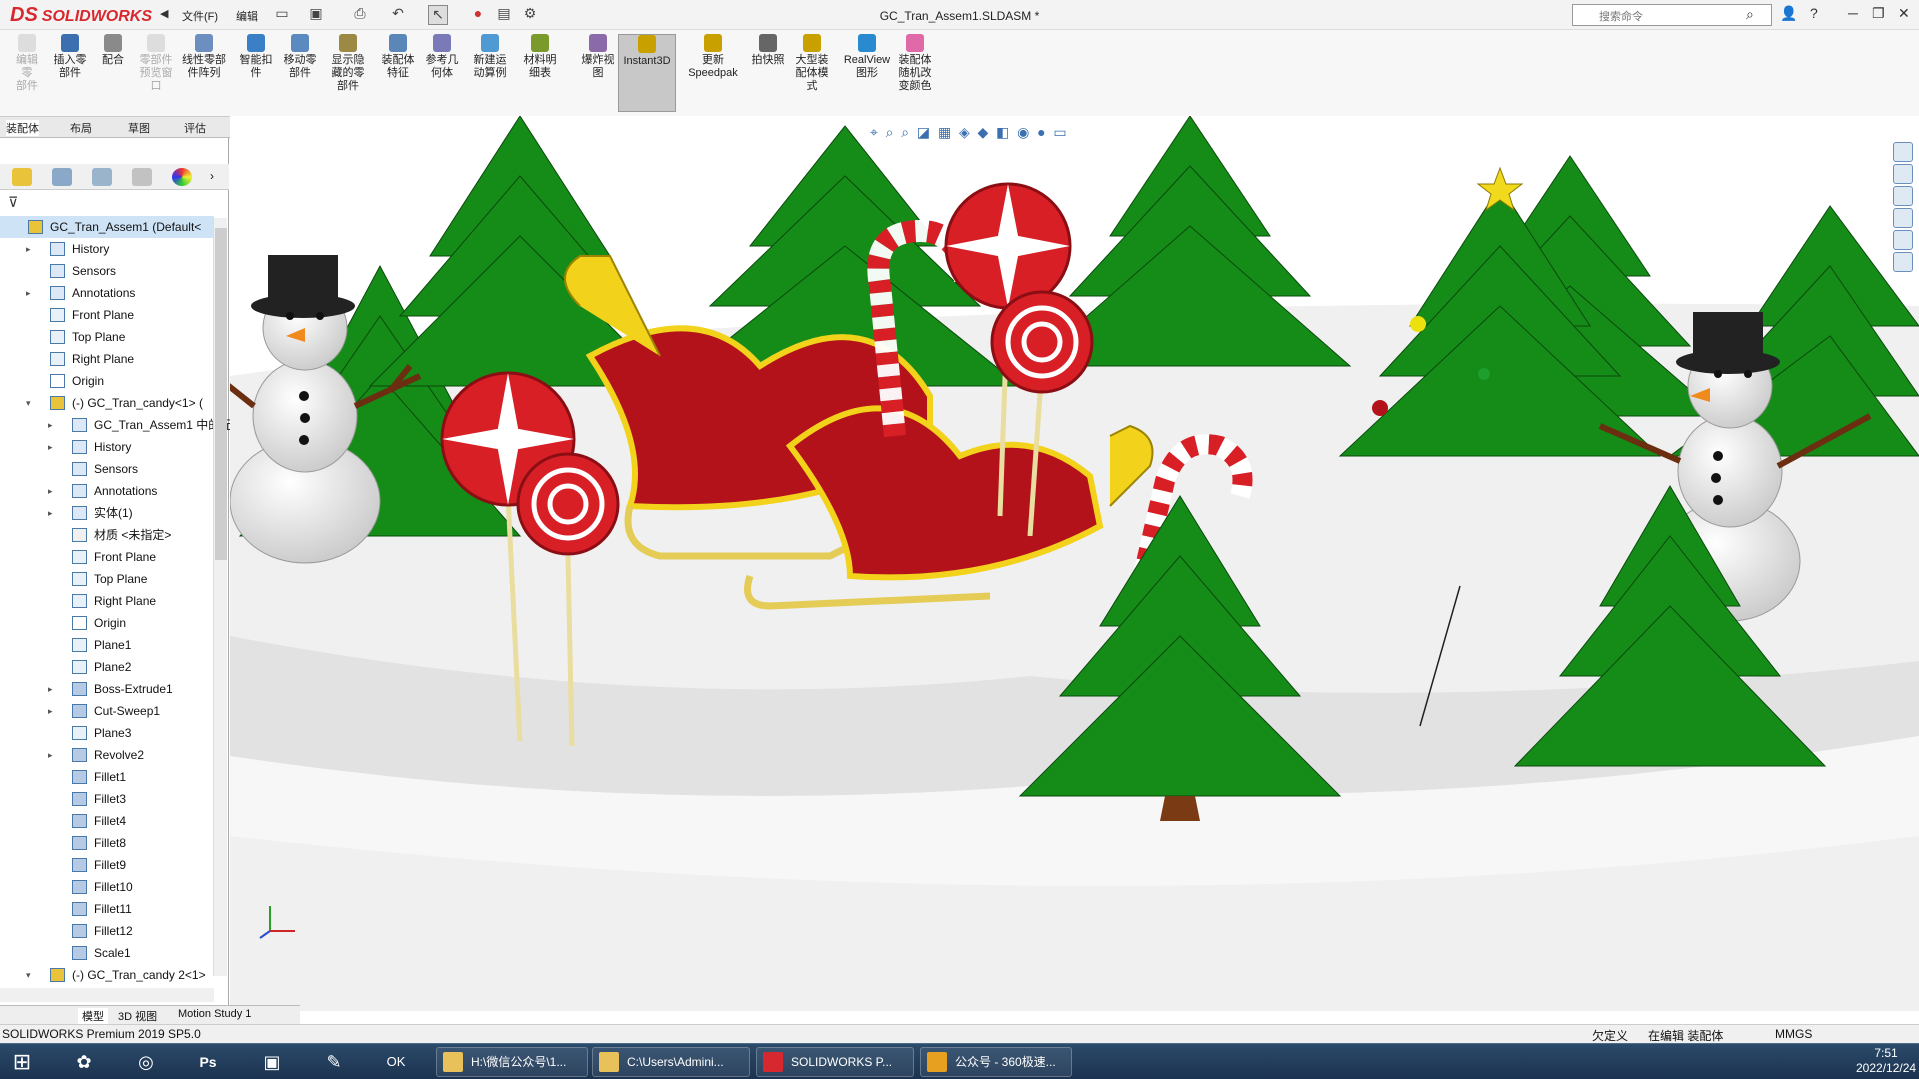  What do you see at coordinates (348, 63) in the screenshot?
I see `command-7-button: 显示隐 藏的零 部件` at bounding box center [348, 63].